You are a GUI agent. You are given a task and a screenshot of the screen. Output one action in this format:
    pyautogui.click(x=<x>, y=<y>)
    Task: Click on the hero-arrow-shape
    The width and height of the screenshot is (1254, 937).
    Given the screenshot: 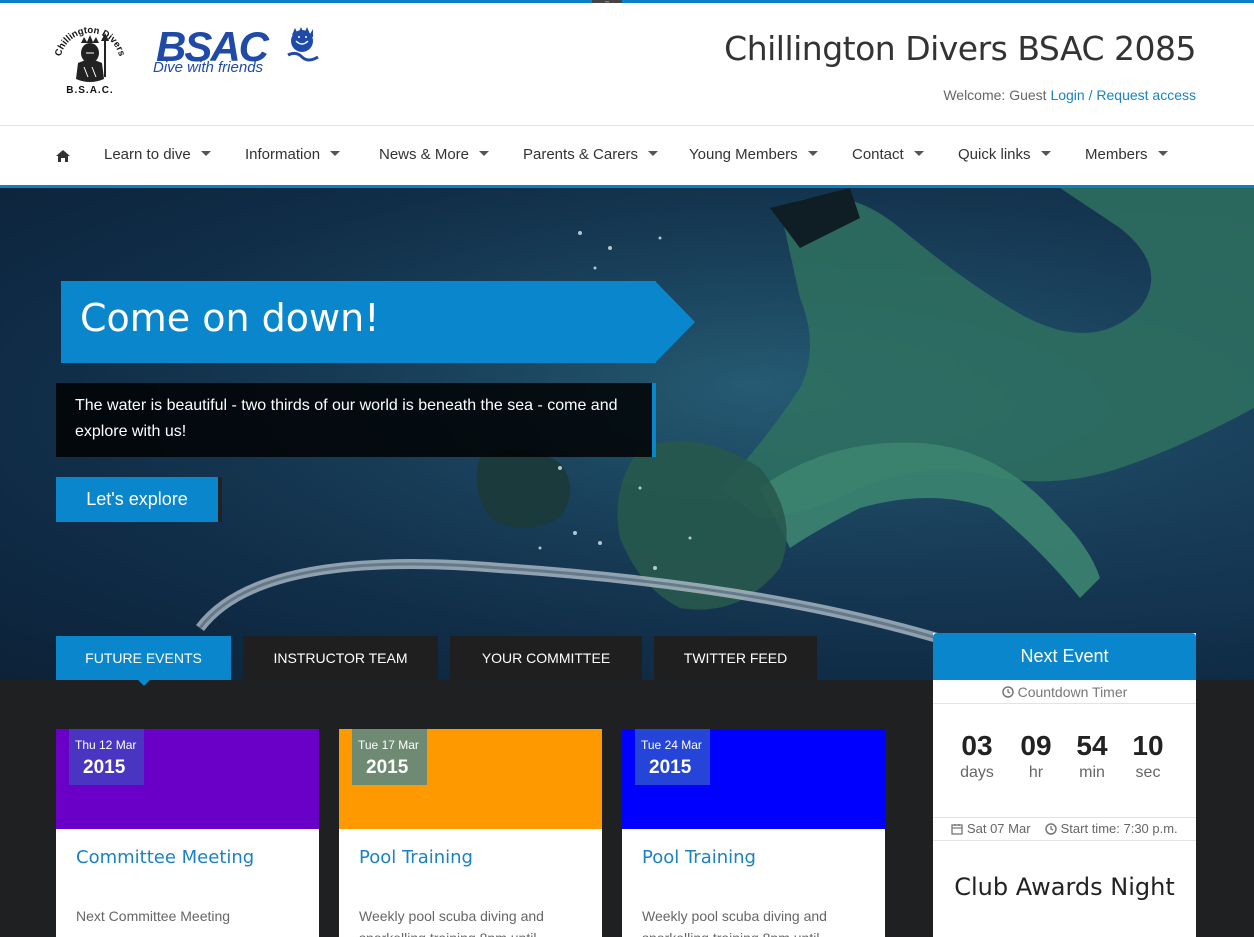 What is the action you would take?
    pyautogui.click(x=675, y=322)
    